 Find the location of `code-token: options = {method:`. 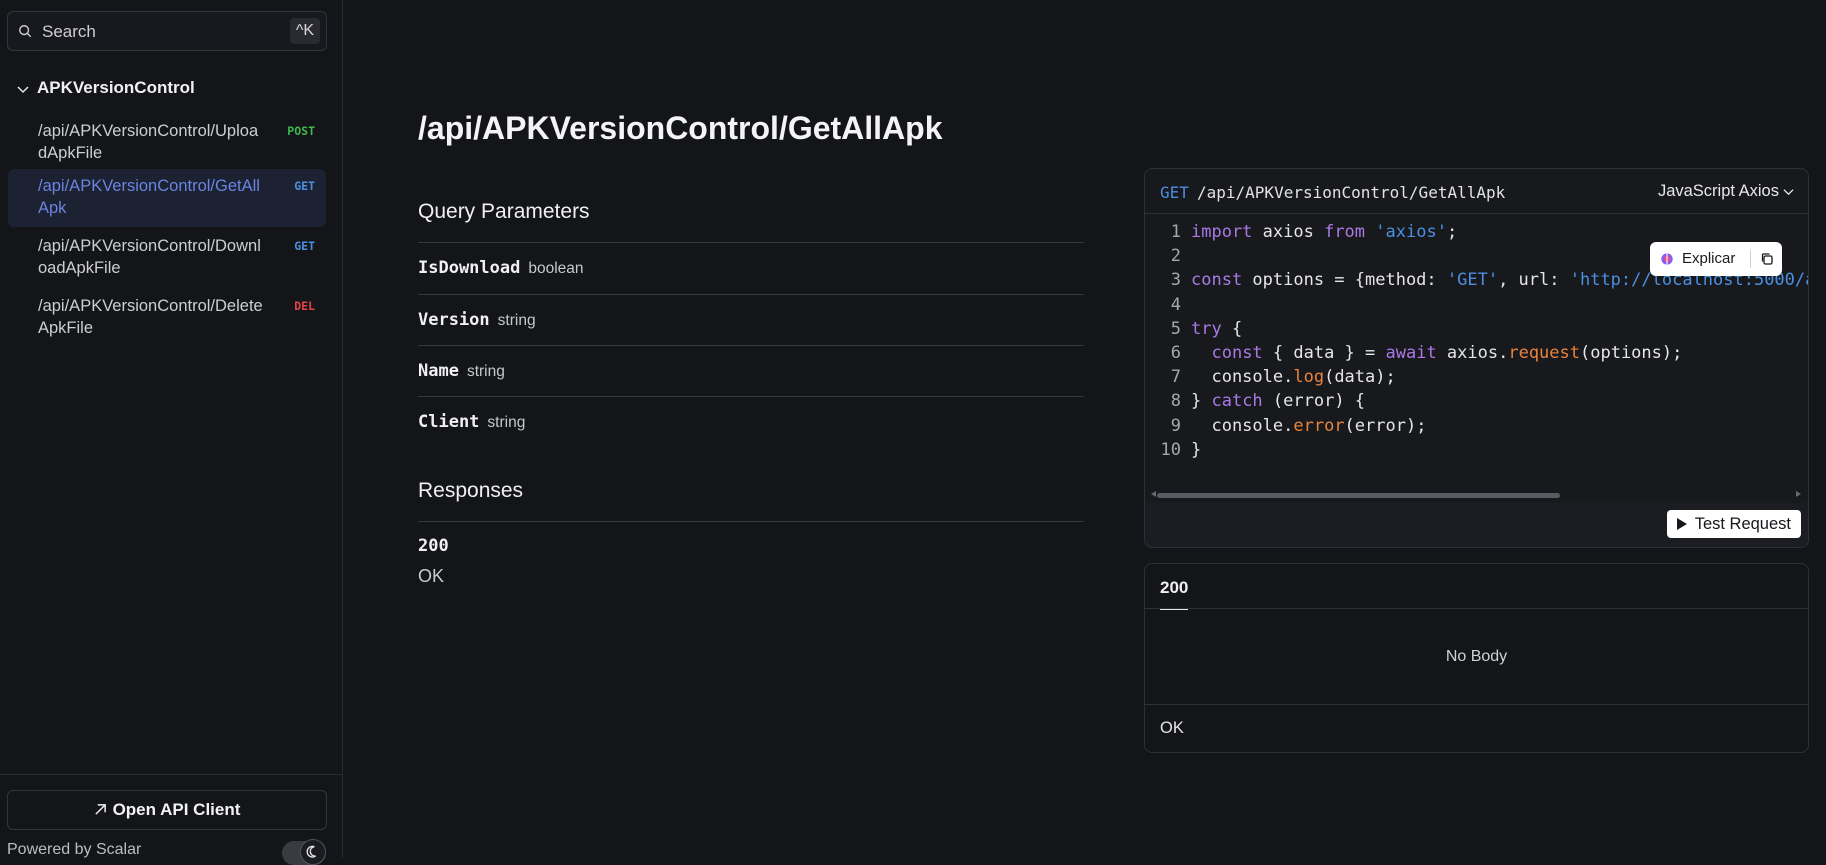

code-token: options = {method: is located at coordinates (1344, 280).